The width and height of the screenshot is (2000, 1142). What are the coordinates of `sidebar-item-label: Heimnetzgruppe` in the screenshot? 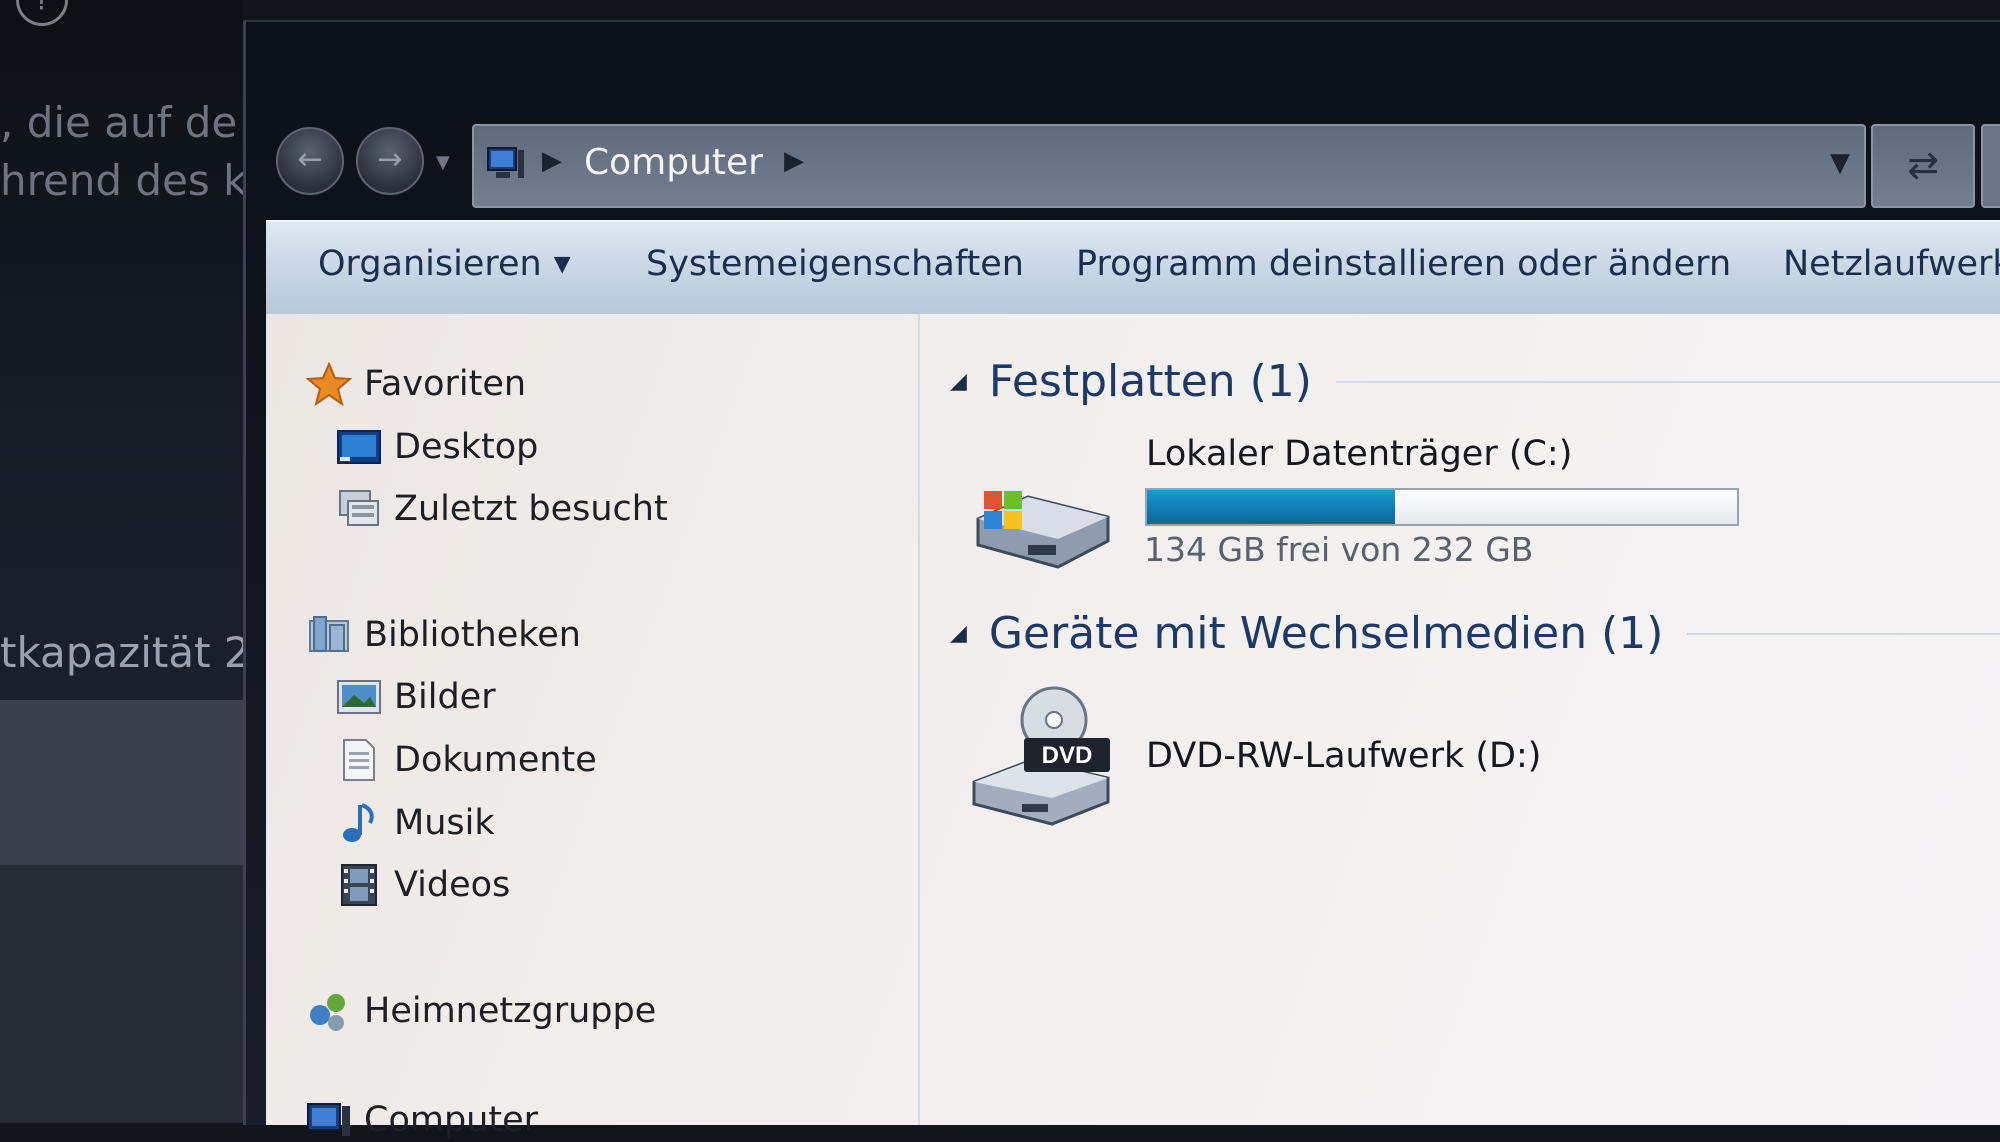 It's located at (510, 1011).